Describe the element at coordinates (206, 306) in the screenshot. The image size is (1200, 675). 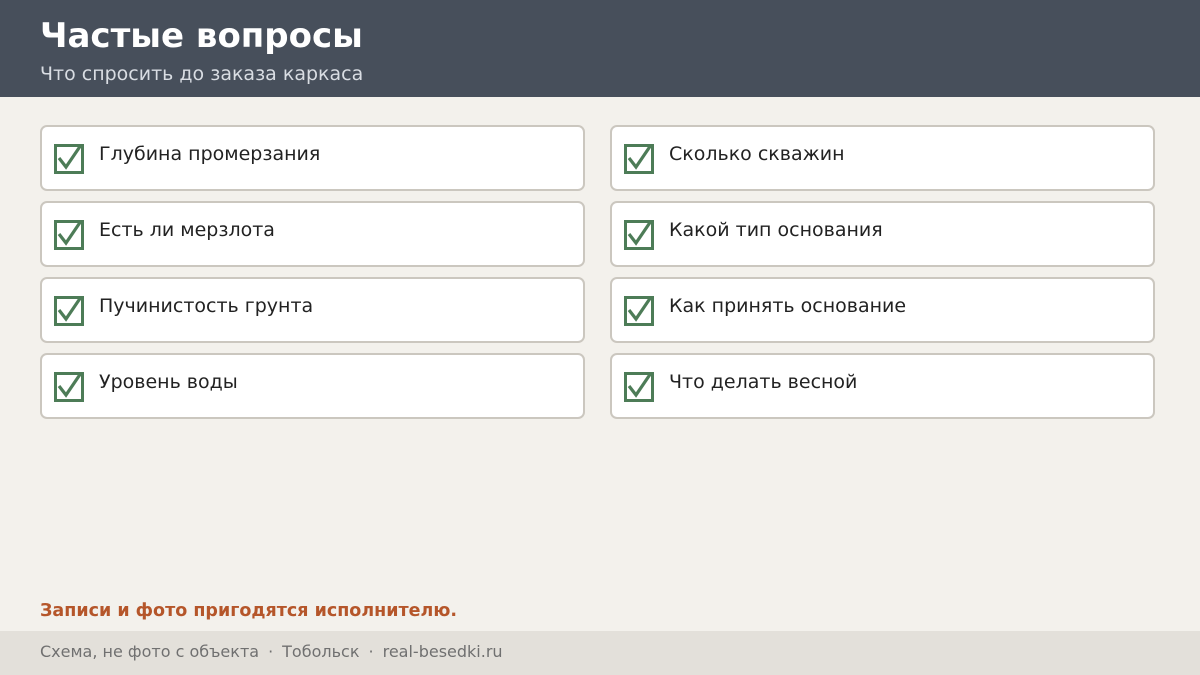
I see `checklist-item-label: Пучинистость грунта` at that location.